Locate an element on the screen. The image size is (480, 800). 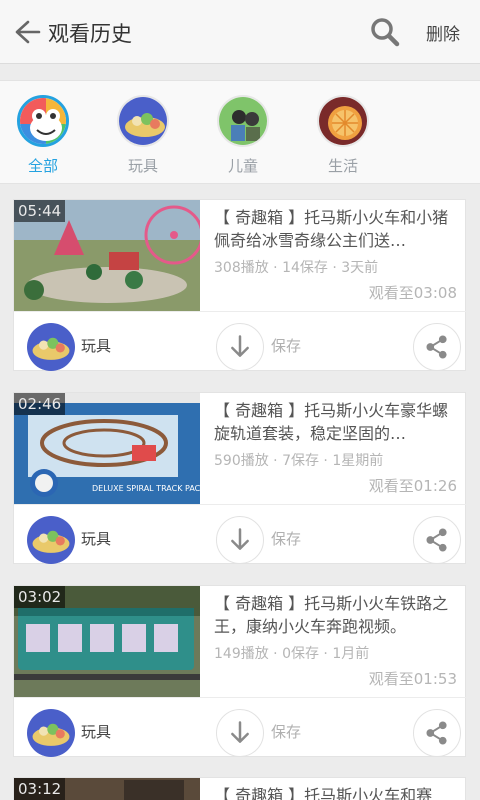
category-label: 儿童 is located at coordinates (242, 166).